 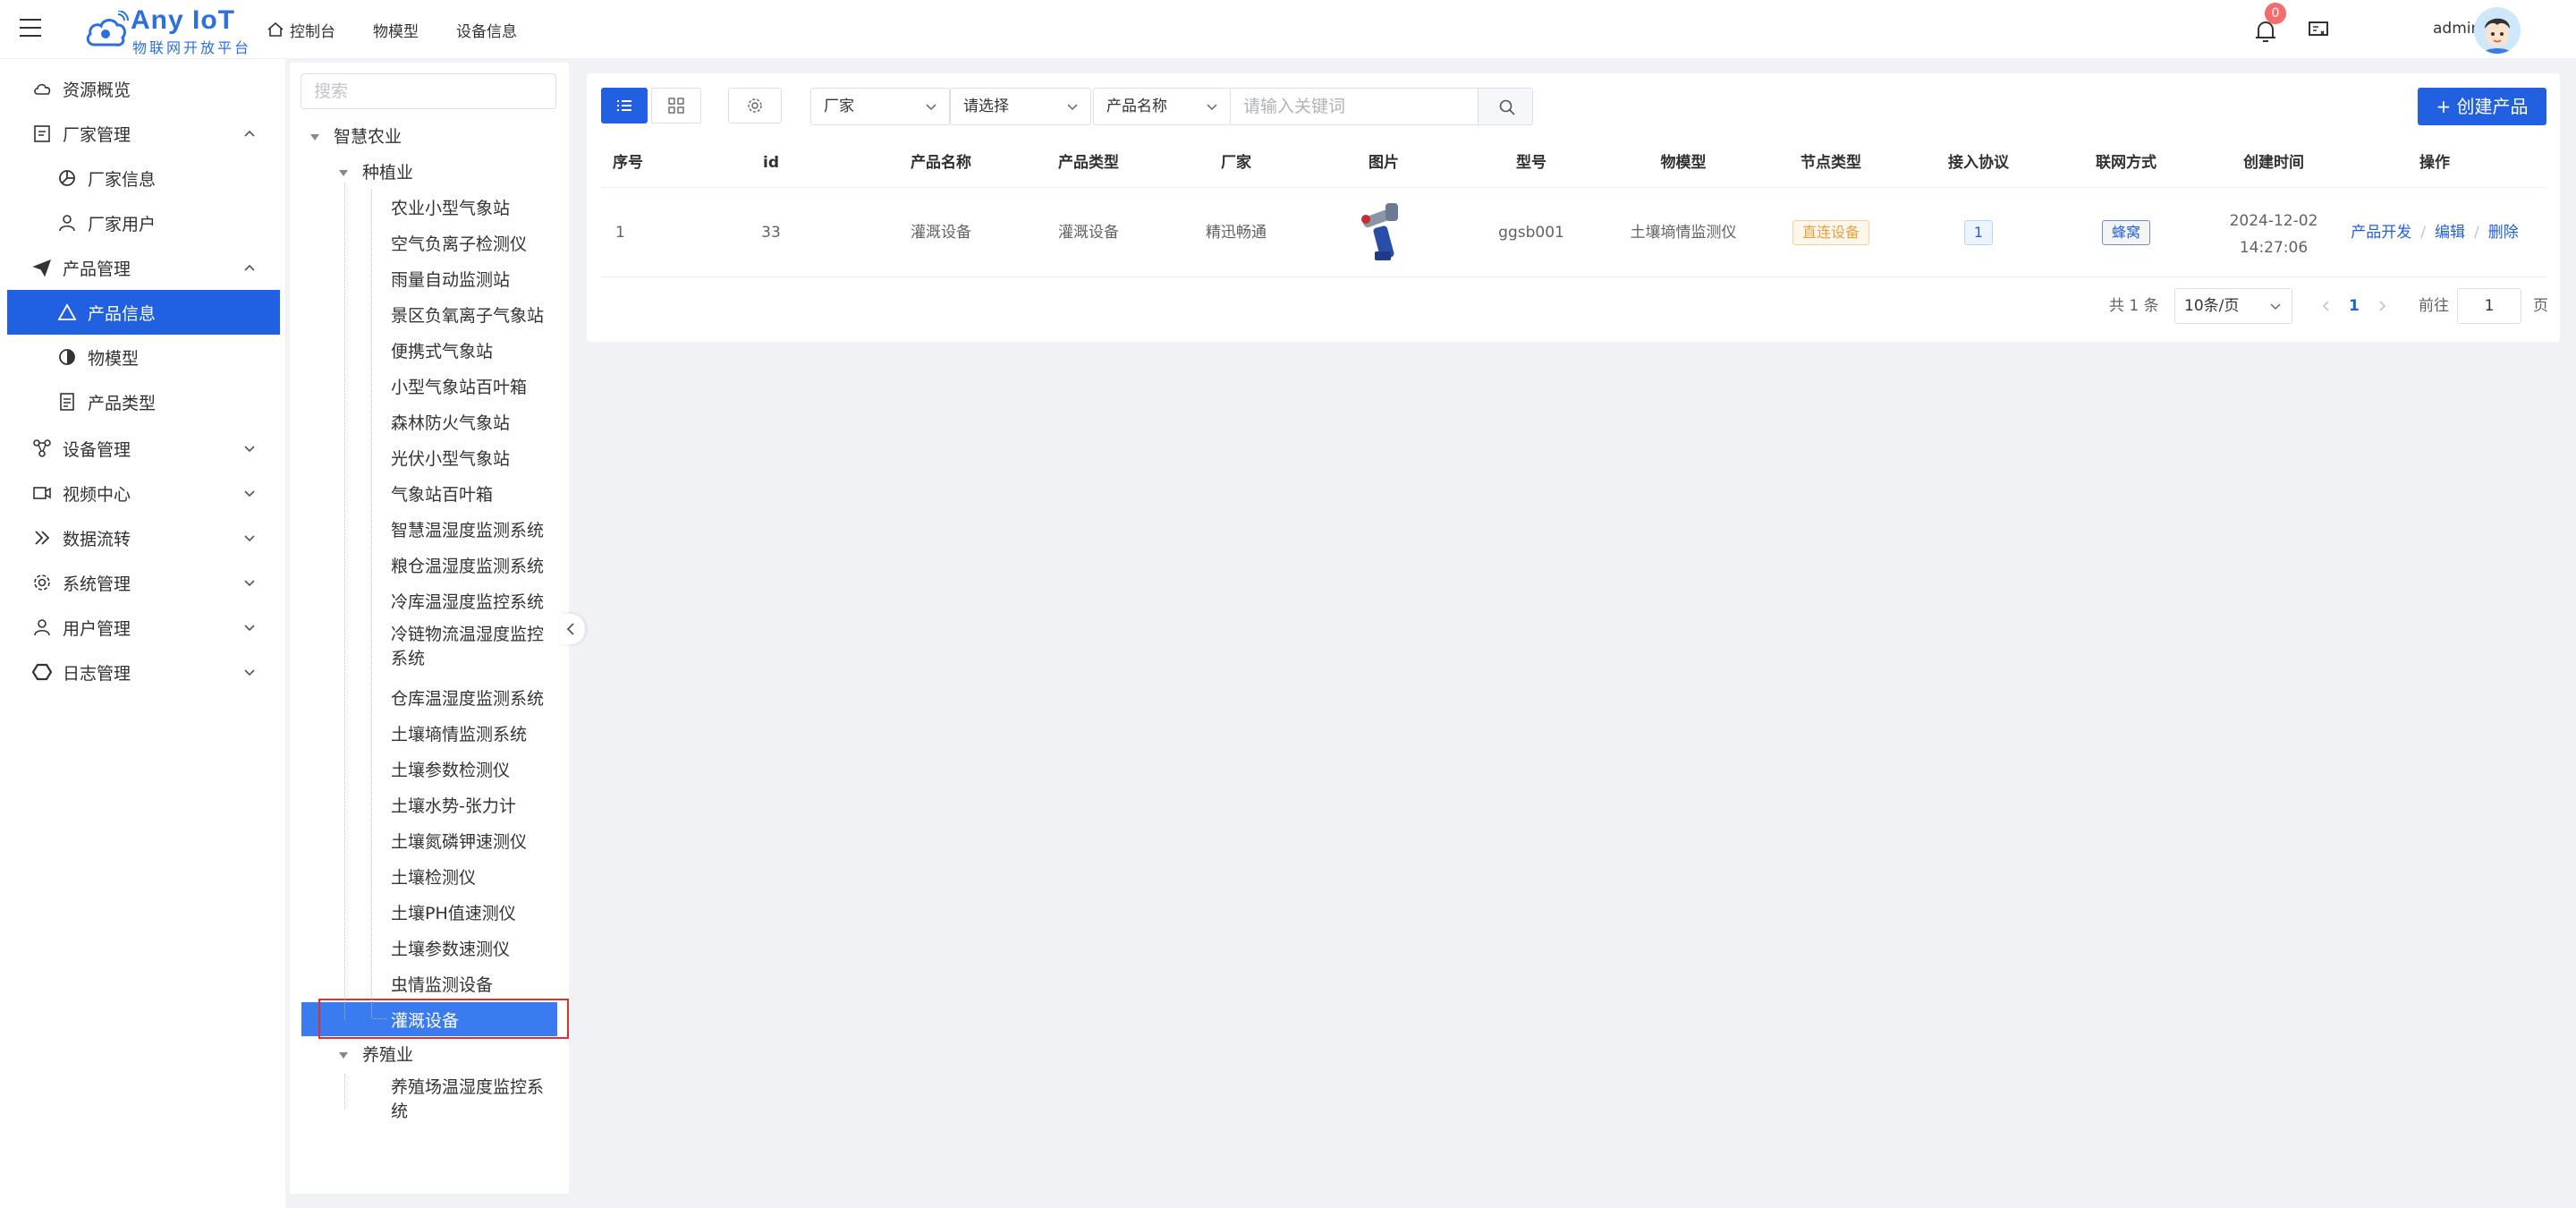 What do you see at coordinates (1978, 163) in the screenshot?
I see `column-header: 接入协议` at bounding box center [1978, 163].